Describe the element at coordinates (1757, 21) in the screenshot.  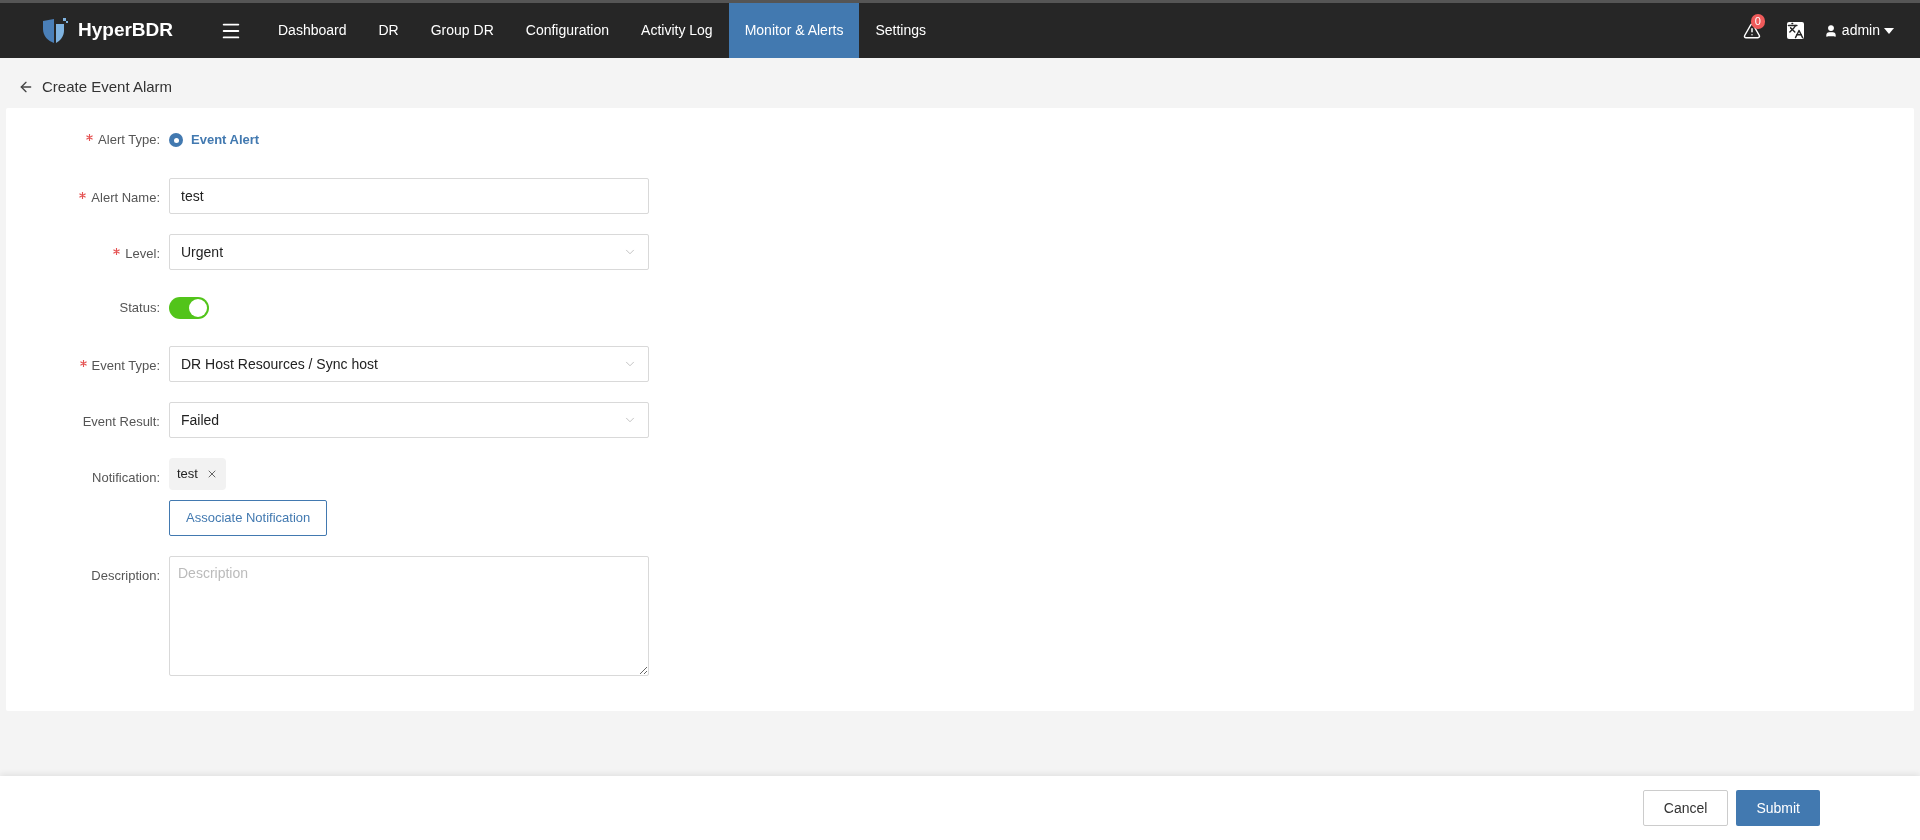
I see `alert-count-badge: 0` at that location.